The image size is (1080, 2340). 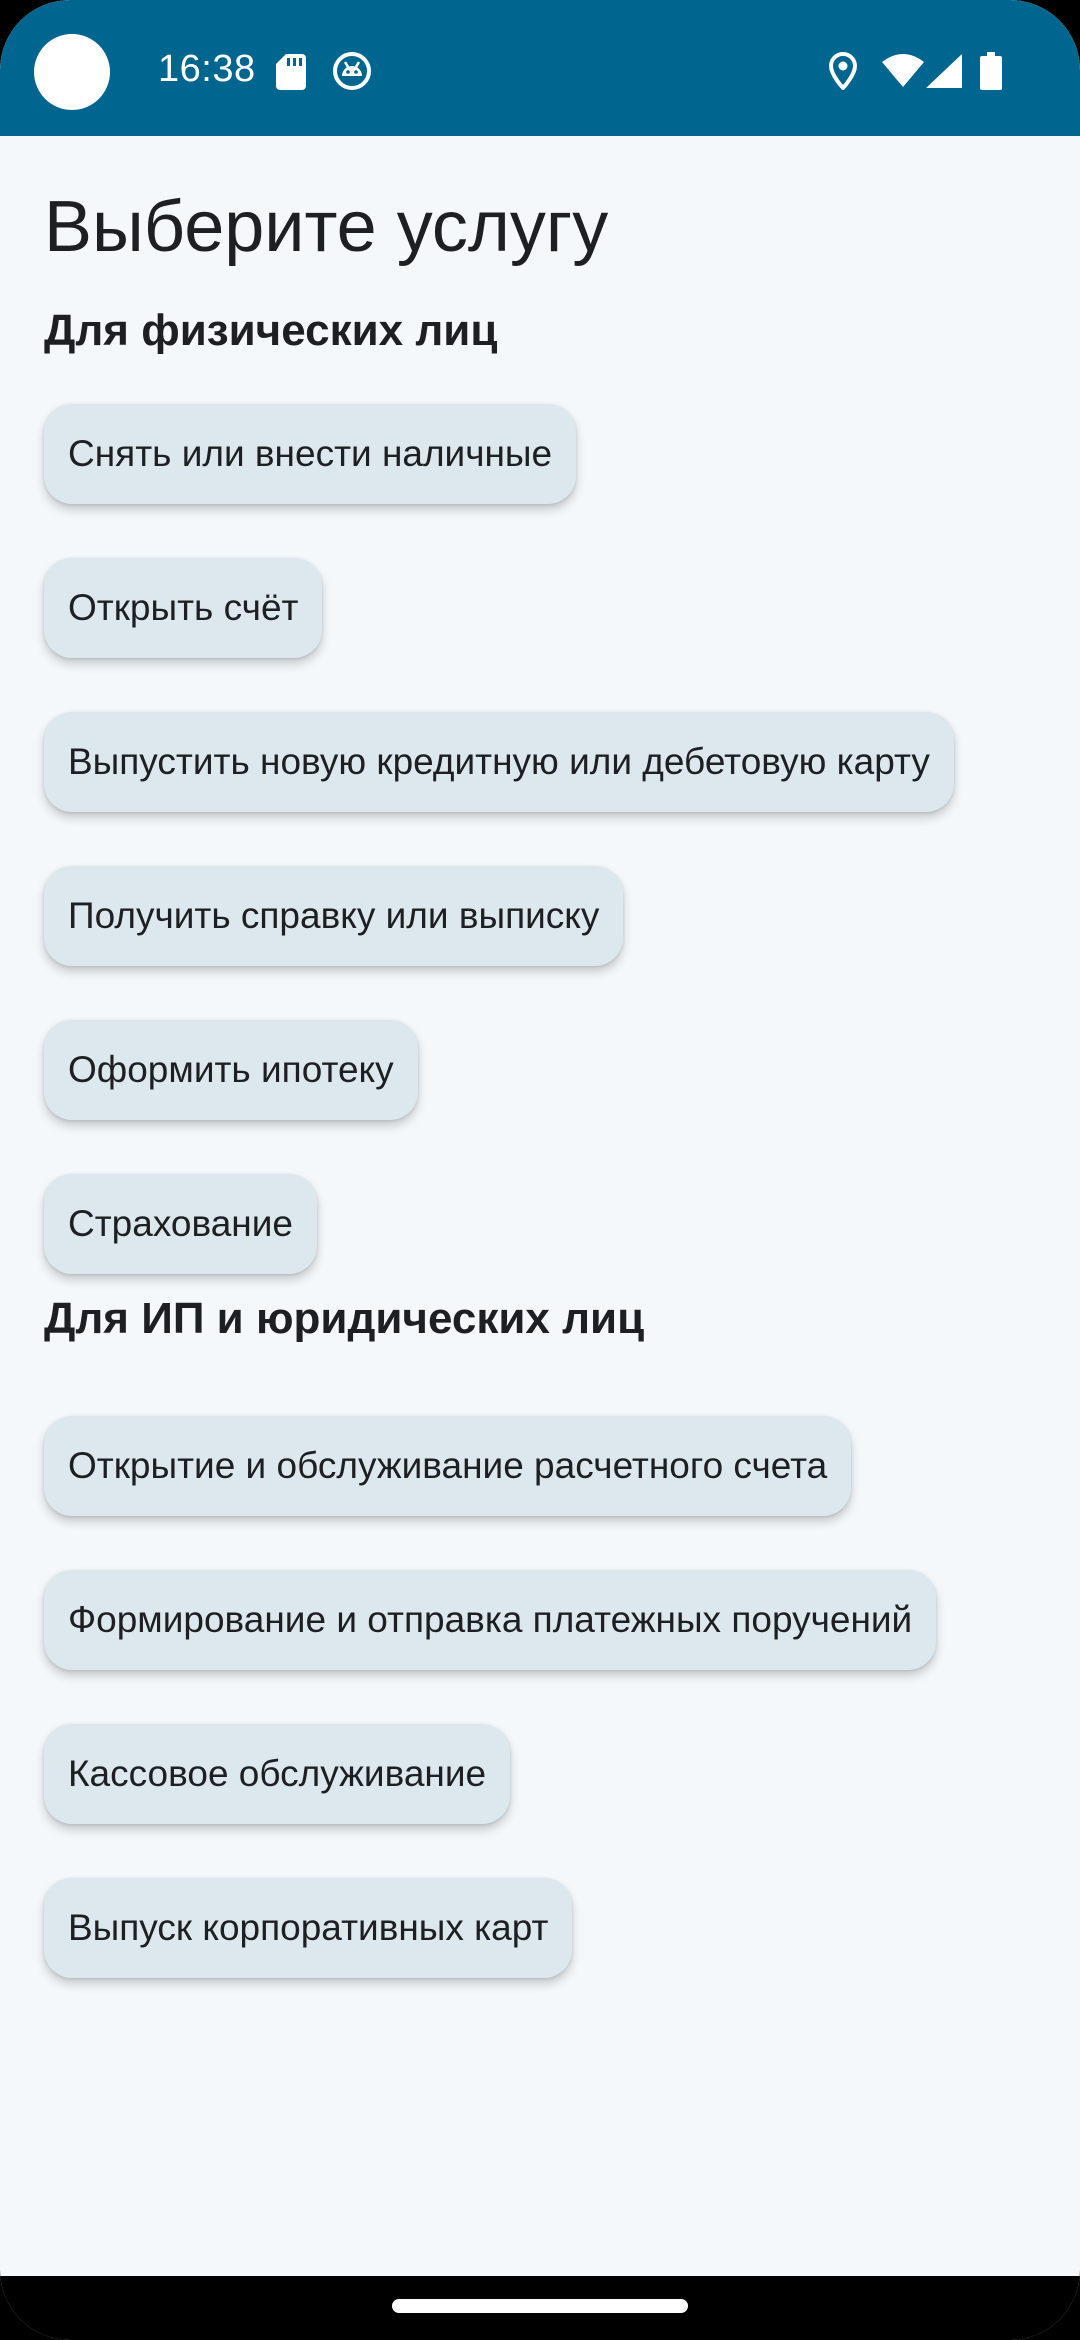 What do you see at coordinates (183, 608) in the screenshot?
I see `service-button-open-account: Открыть счёт` at bounding box center [183, 608].